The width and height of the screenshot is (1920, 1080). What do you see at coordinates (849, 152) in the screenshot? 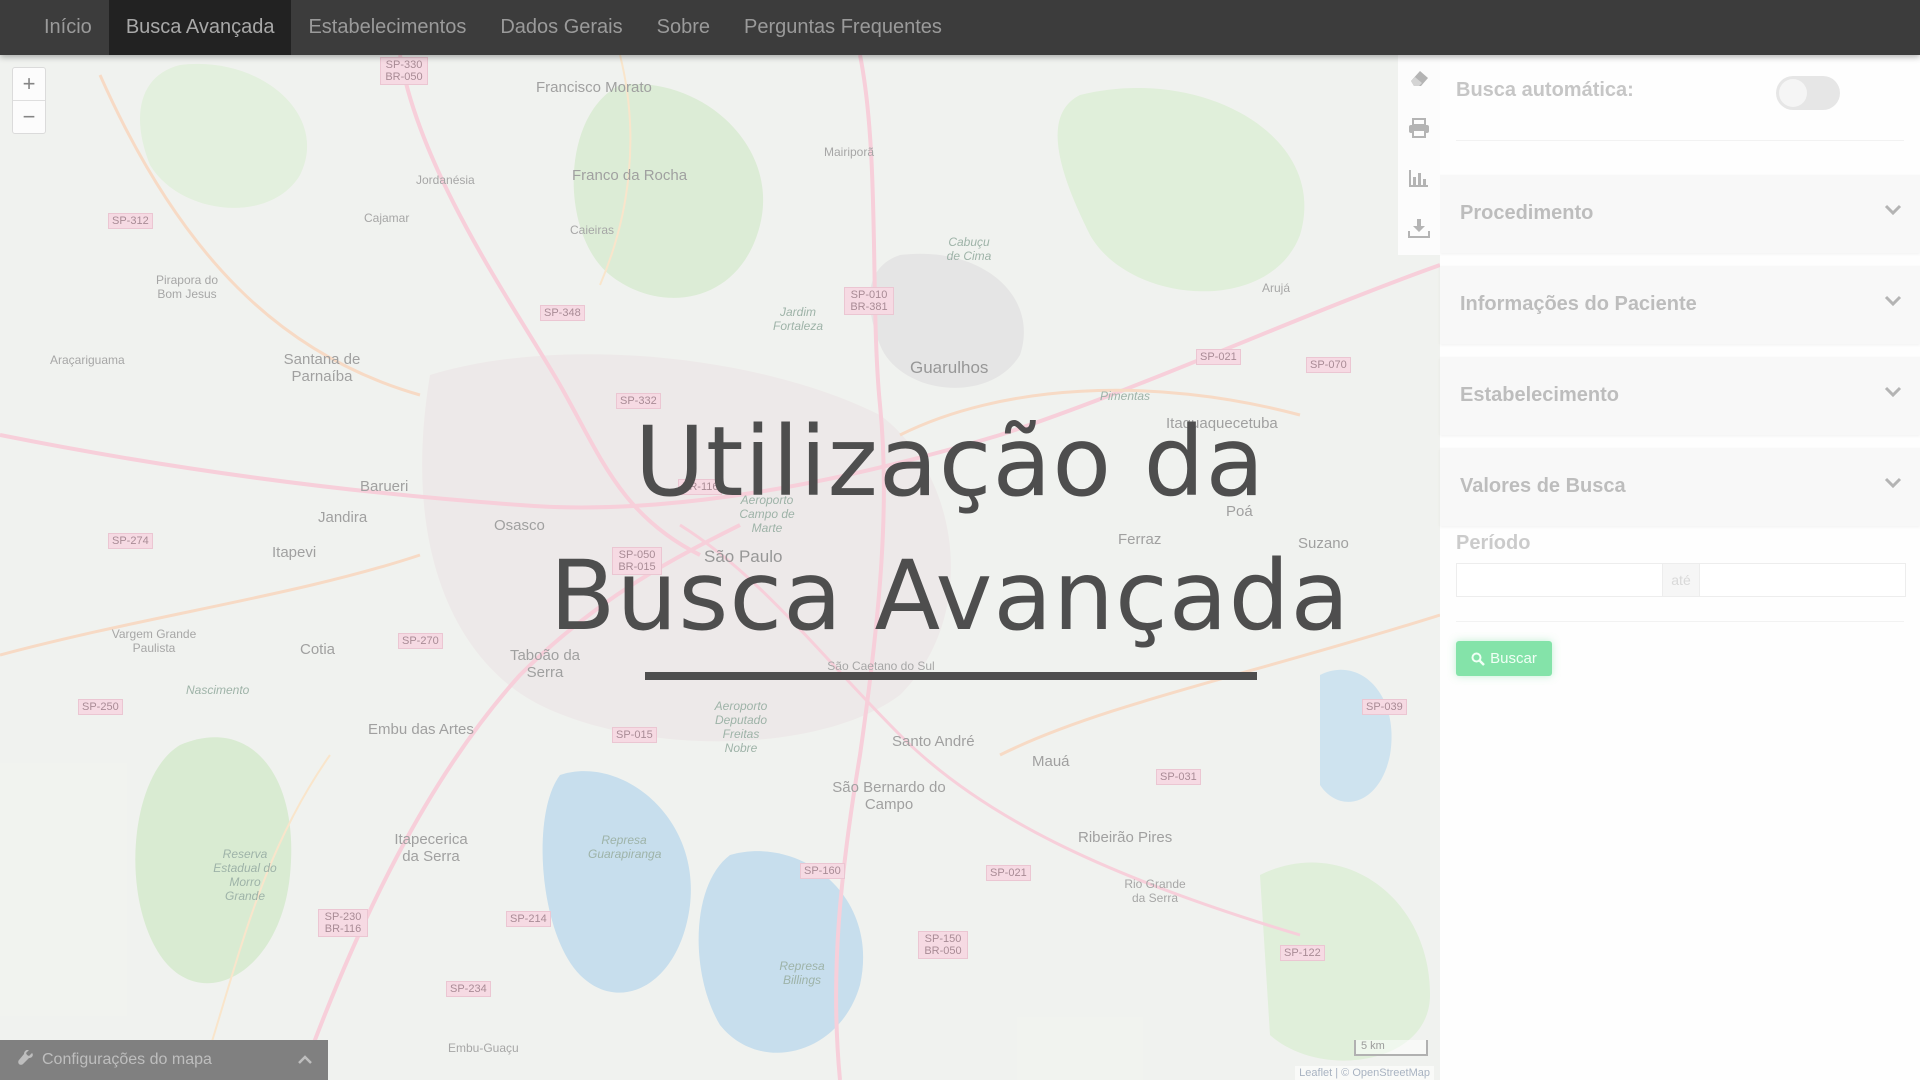
I see `map-place-label: Mairiporã` at bounding box center [849, 152].